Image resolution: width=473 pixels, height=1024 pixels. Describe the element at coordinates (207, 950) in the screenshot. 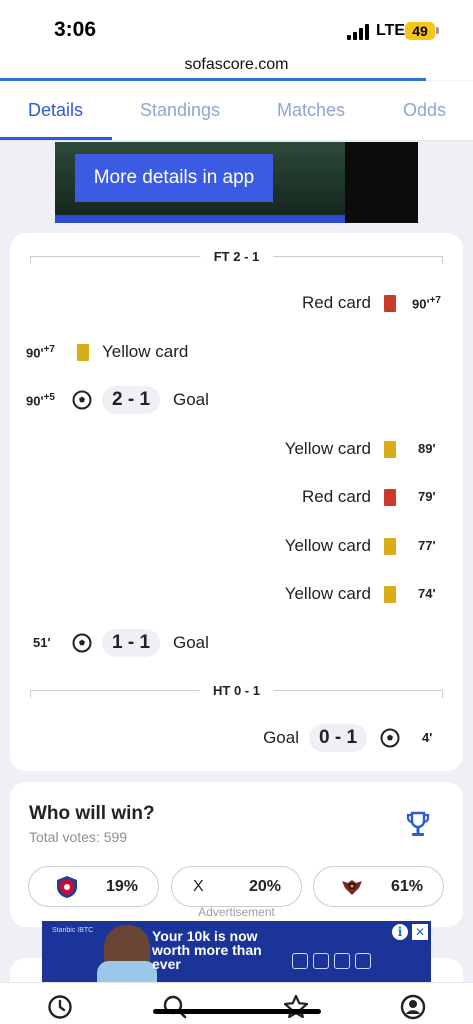

I see `ad-headline: Your 10k is now worth more than ever` at that location.